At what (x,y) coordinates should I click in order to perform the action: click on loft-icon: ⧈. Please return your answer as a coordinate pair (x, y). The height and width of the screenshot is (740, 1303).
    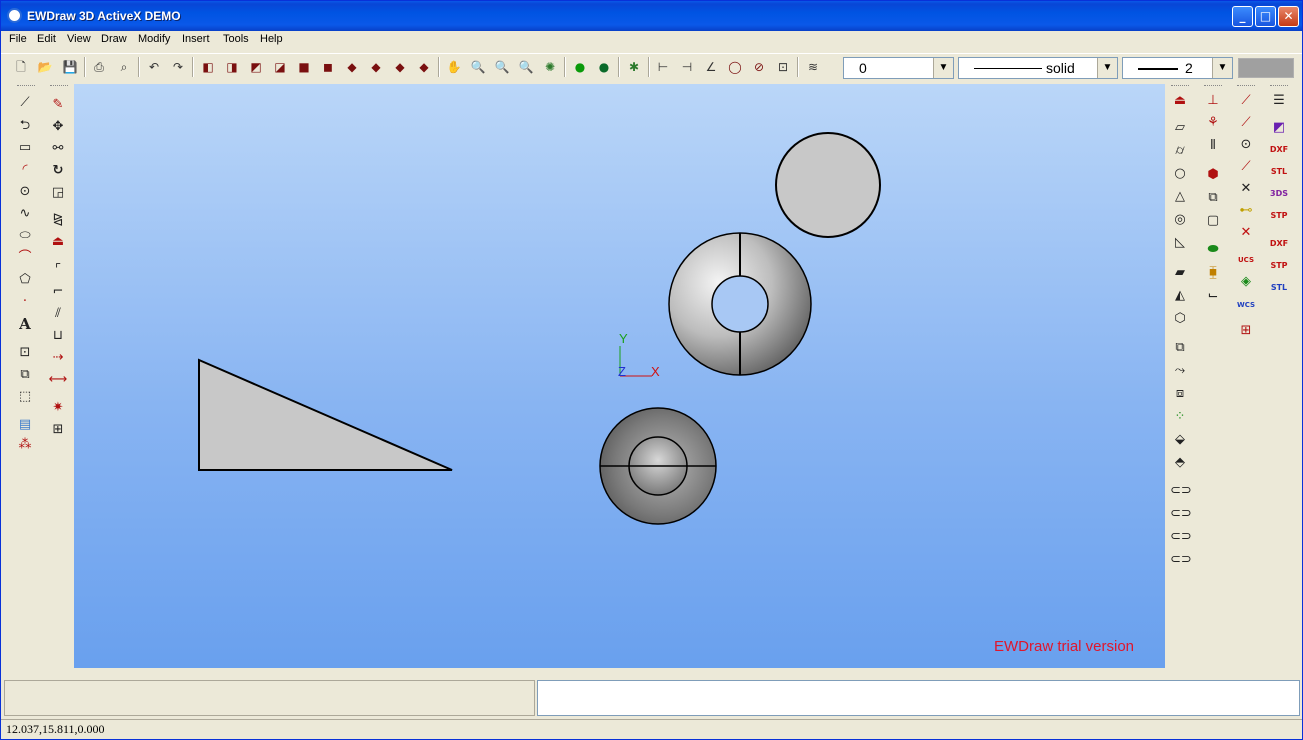
    Looking at the image, I should click on (1180, 394).